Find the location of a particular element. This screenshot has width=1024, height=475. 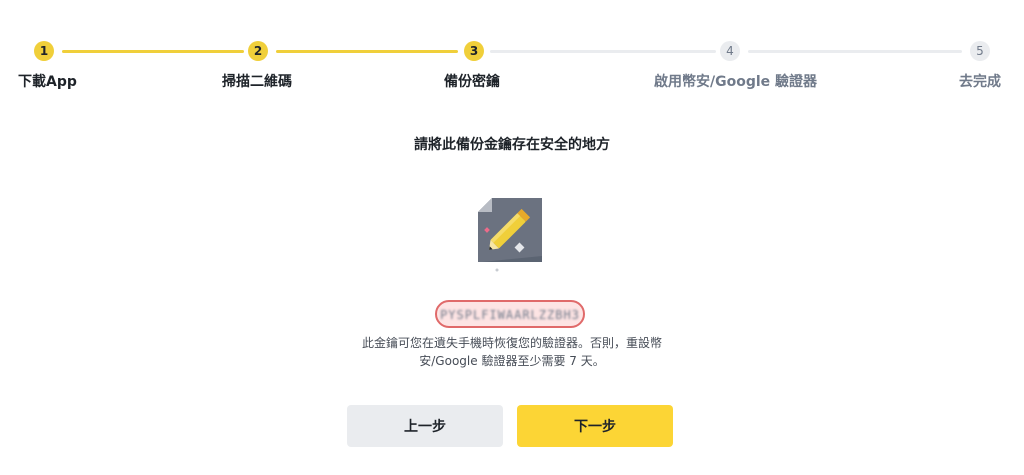

previous-step-button: 上一步 is located at coordinates (425, 426).